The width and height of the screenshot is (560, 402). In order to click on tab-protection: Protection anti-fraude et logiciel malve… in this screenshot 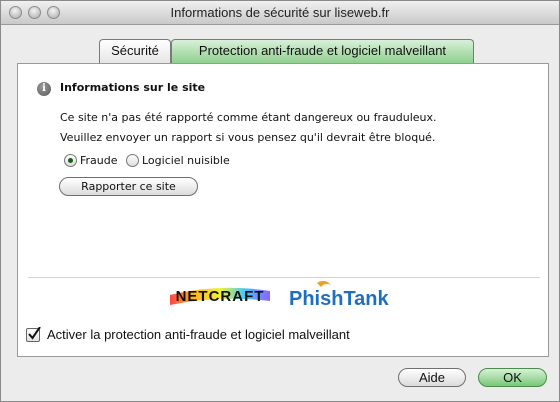, I will do `click(322, 51)`.